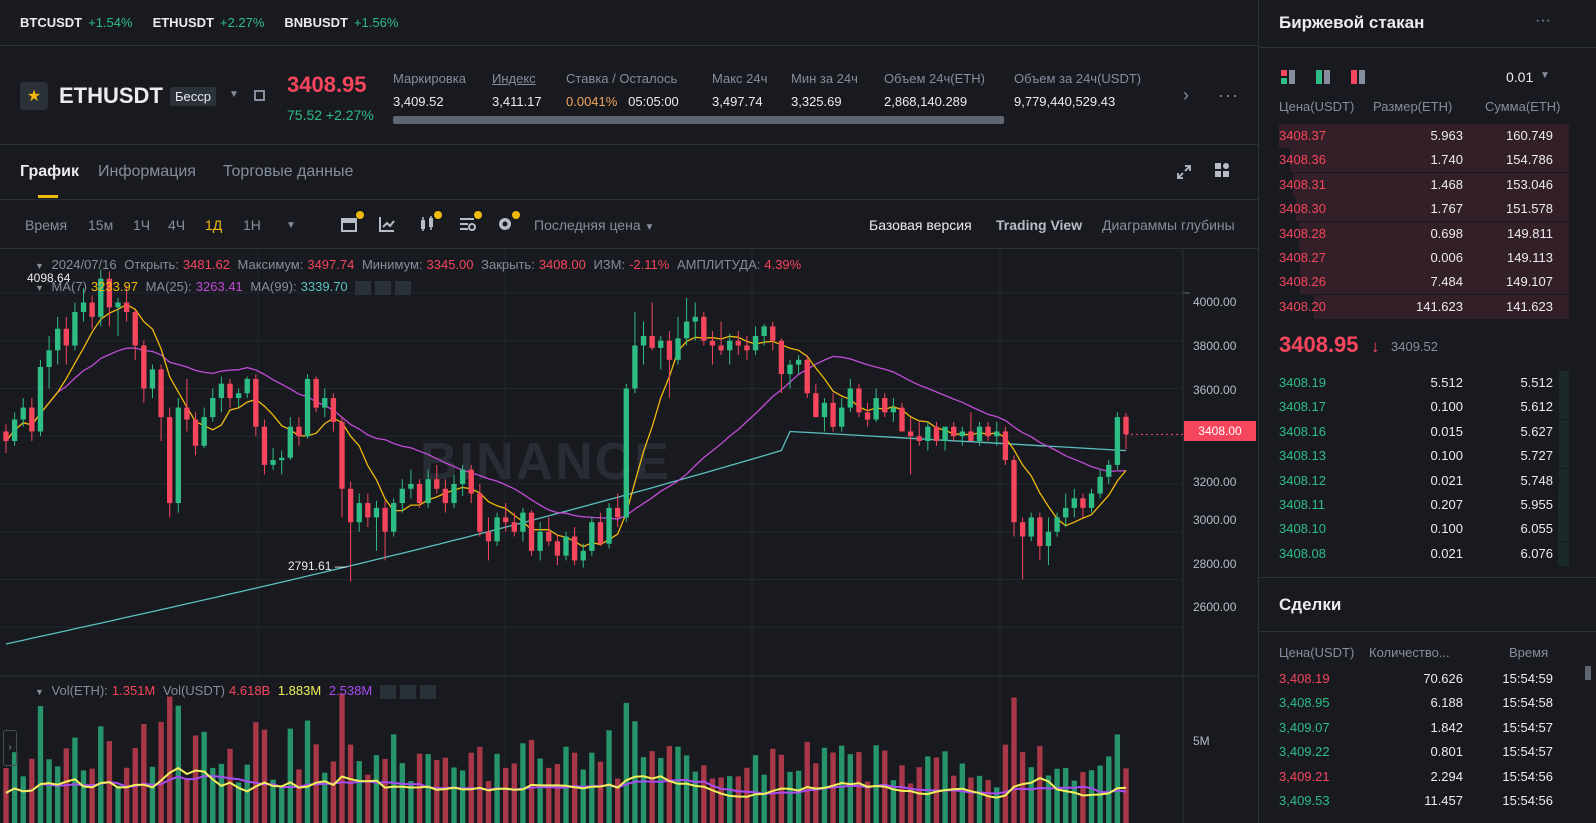  Describe the element at coordinates (1446, 727) in the screenshot. I see `trade-qty: 1.842` at that location.